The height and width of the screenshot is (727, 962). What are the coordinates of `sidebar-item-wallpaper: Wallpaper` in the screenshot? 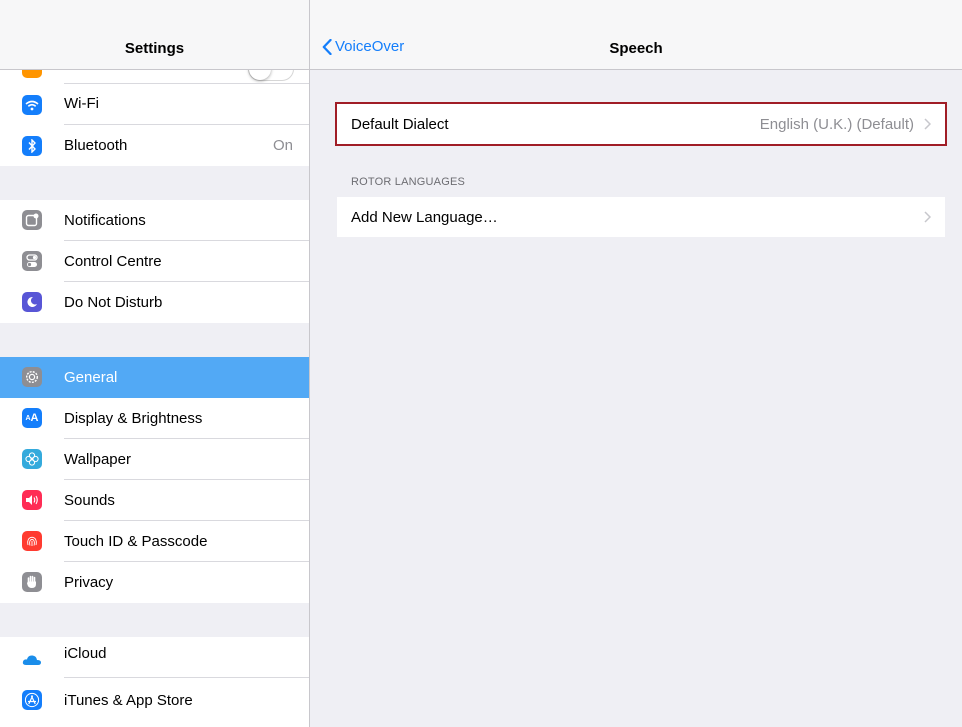 It's located at (154, 459).